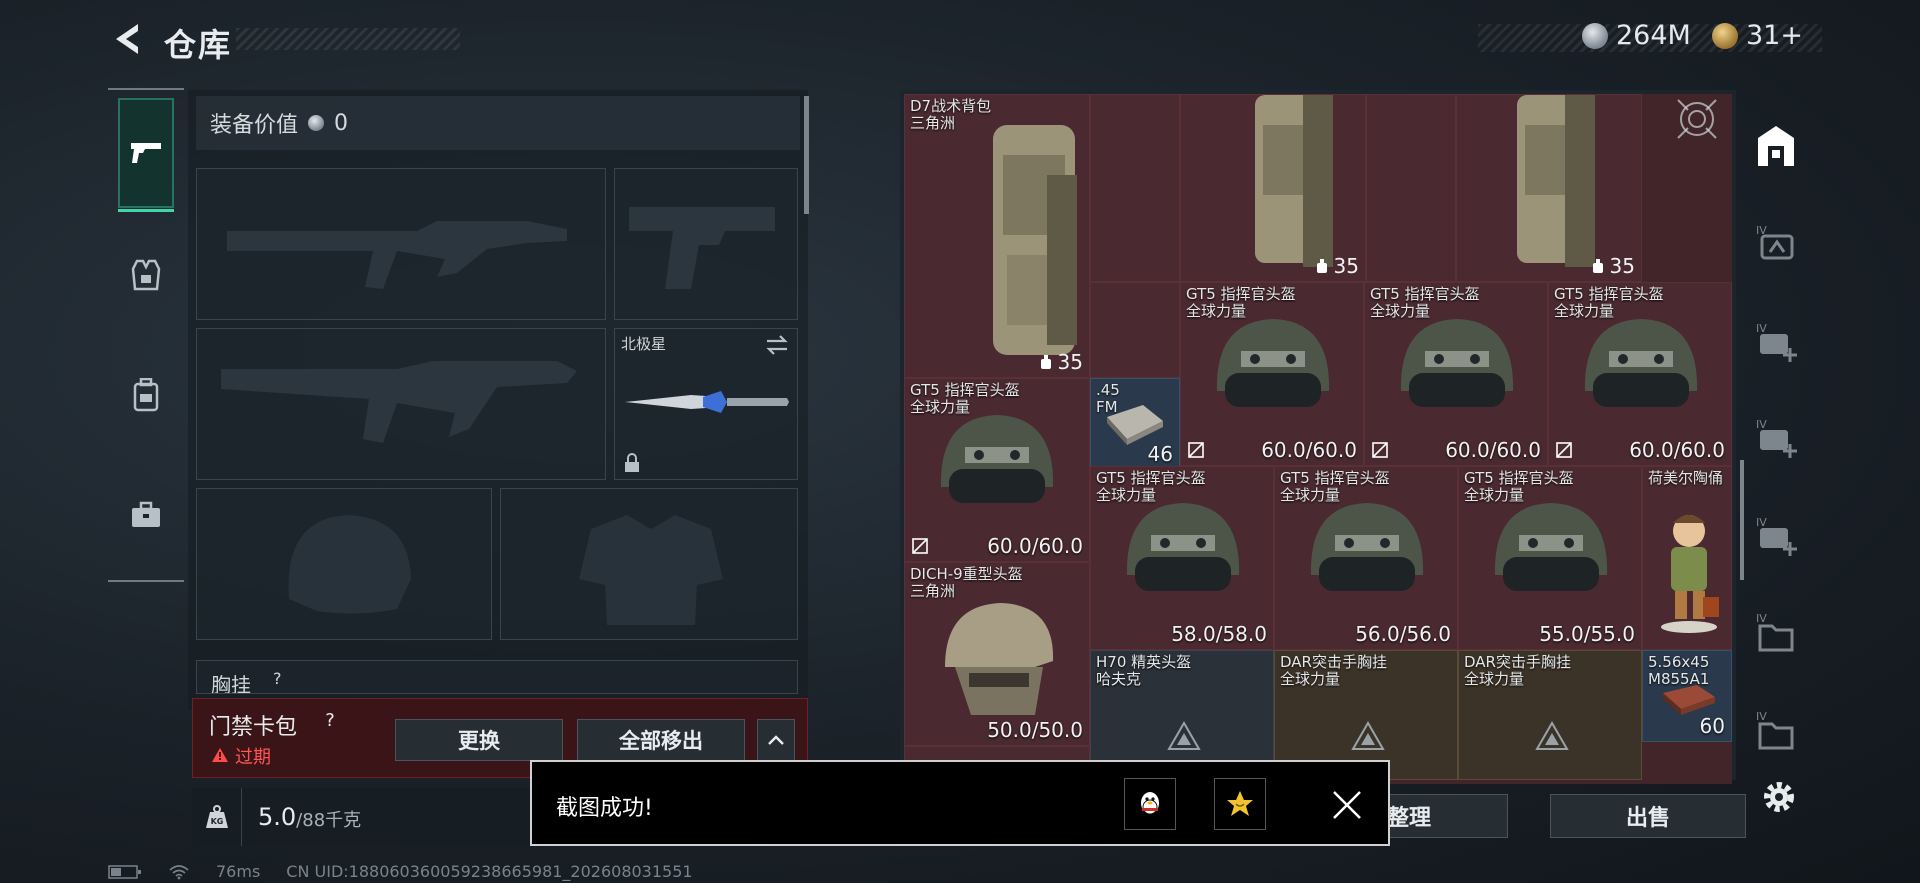 This screenshot has width=1920, height=883. What do you see at coordinates (1776, 438) in the screenshot?
I see `add-stash-icon-2: IV` at bounding box center [1776, 438].